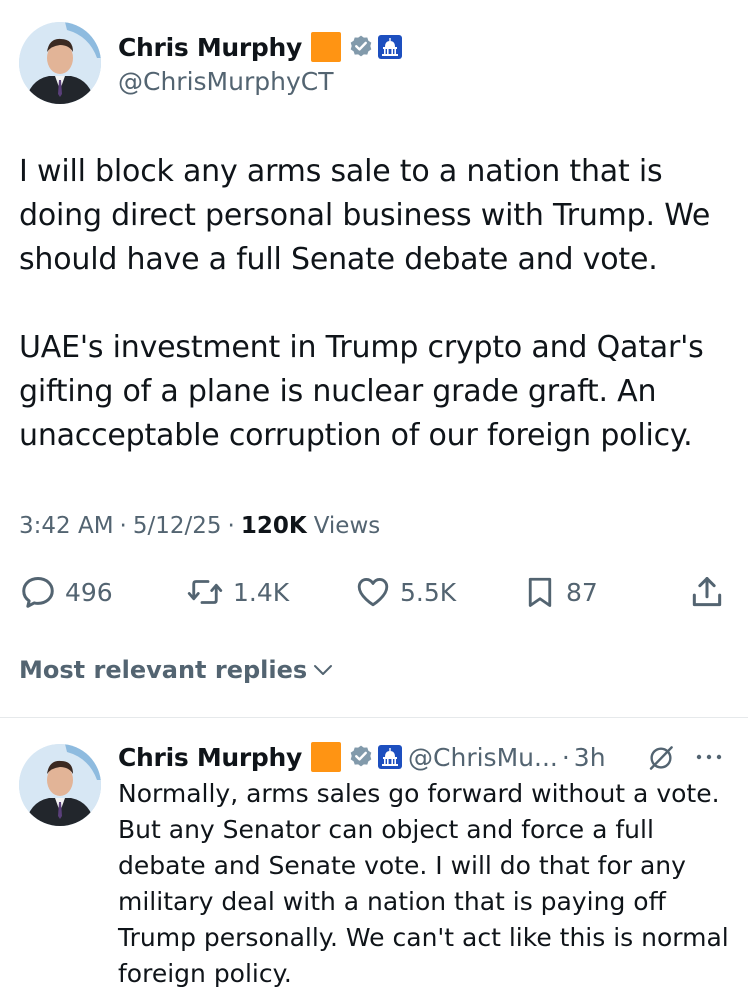  What do you see at coordinates (261, 592) in the screenshot?
I see `repost-count: 1.4K` at bounding box center [261, 592].